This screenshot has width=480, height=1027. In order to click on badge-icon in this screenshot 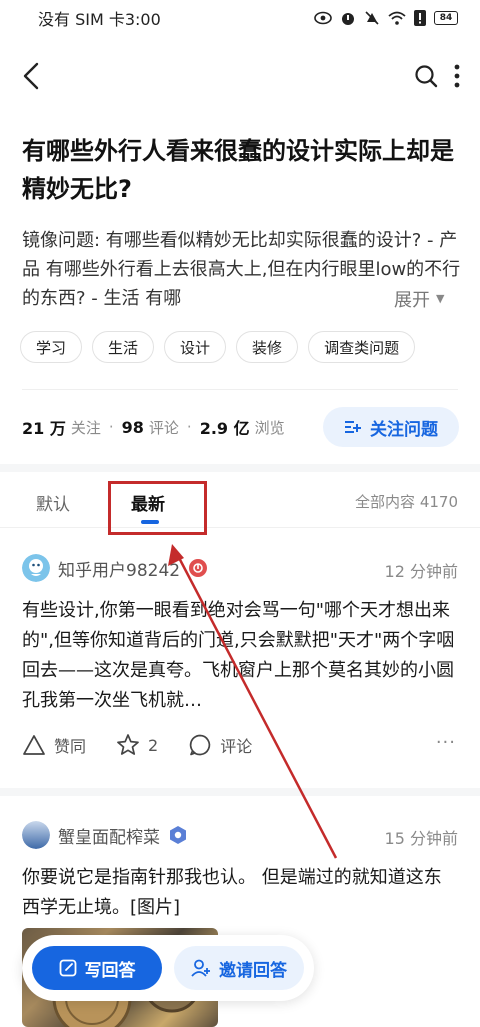, I will do `click(198, 568)`.